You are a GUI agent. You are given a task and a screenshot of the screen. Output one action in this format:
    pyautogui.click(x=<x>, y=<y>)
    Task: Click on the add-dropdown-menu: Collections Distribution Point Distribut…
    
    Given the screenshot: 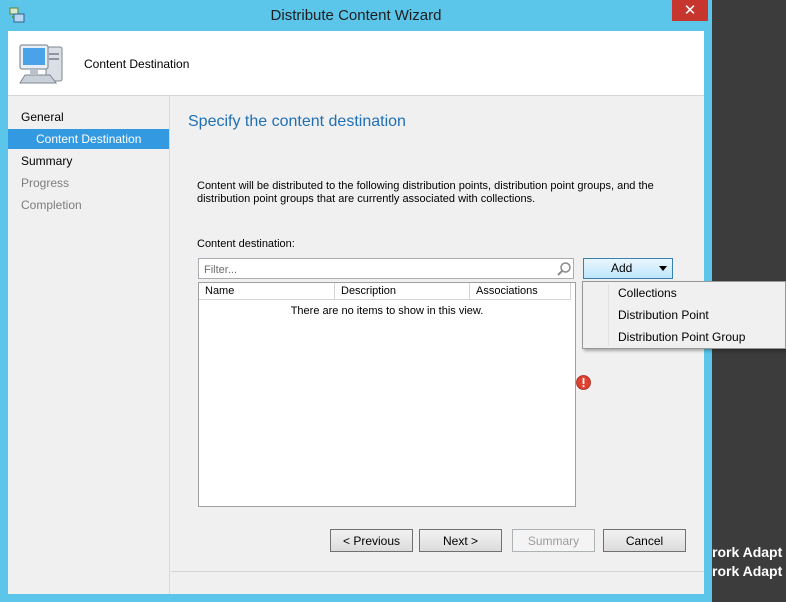 What is the action you would take?
    pyautogui.click(x=684, y=315)
    